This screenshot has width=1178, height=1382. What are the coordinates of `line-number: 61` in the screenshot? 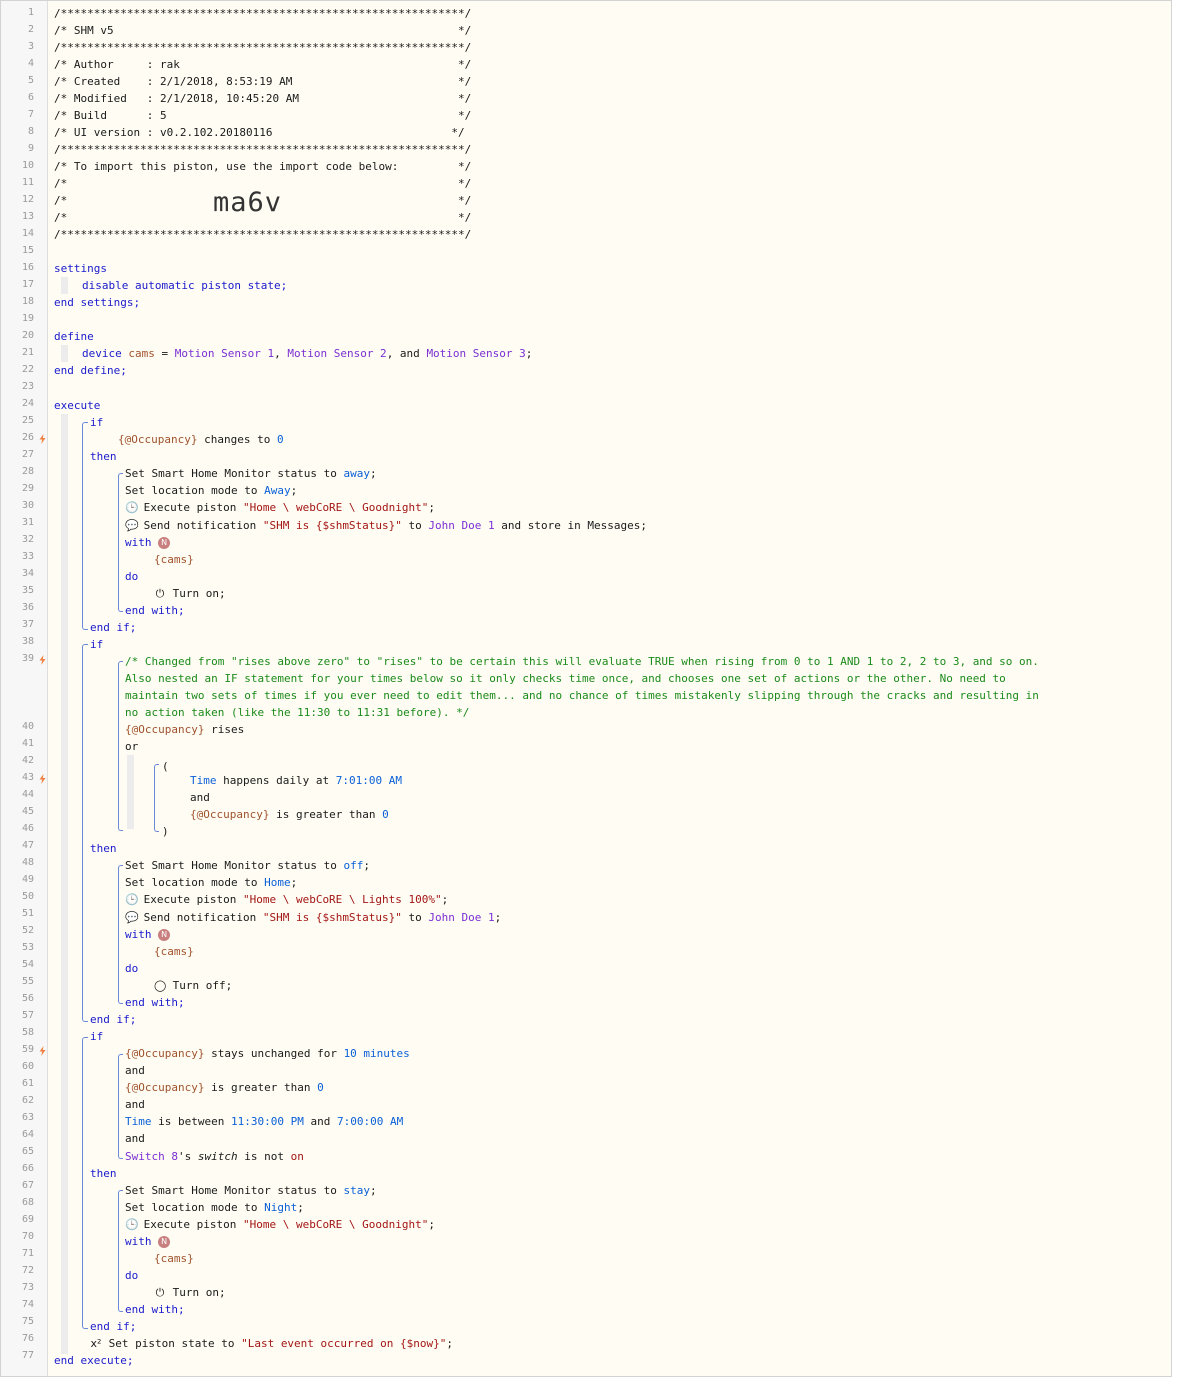 It's located at (27, 1083).